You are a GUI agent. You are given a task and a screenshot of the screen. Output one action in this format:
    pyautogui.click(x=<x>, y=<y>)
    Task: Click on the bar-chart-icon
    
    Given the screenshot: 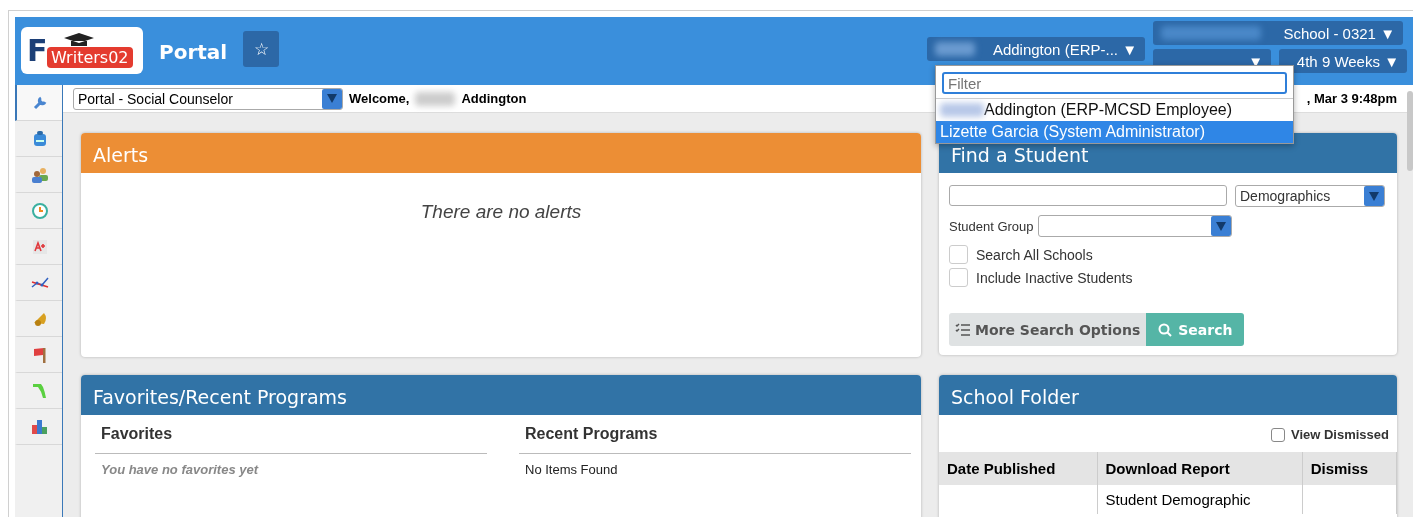 What is the action you would take?
    pyautogui.click(x=39, y=426)
    